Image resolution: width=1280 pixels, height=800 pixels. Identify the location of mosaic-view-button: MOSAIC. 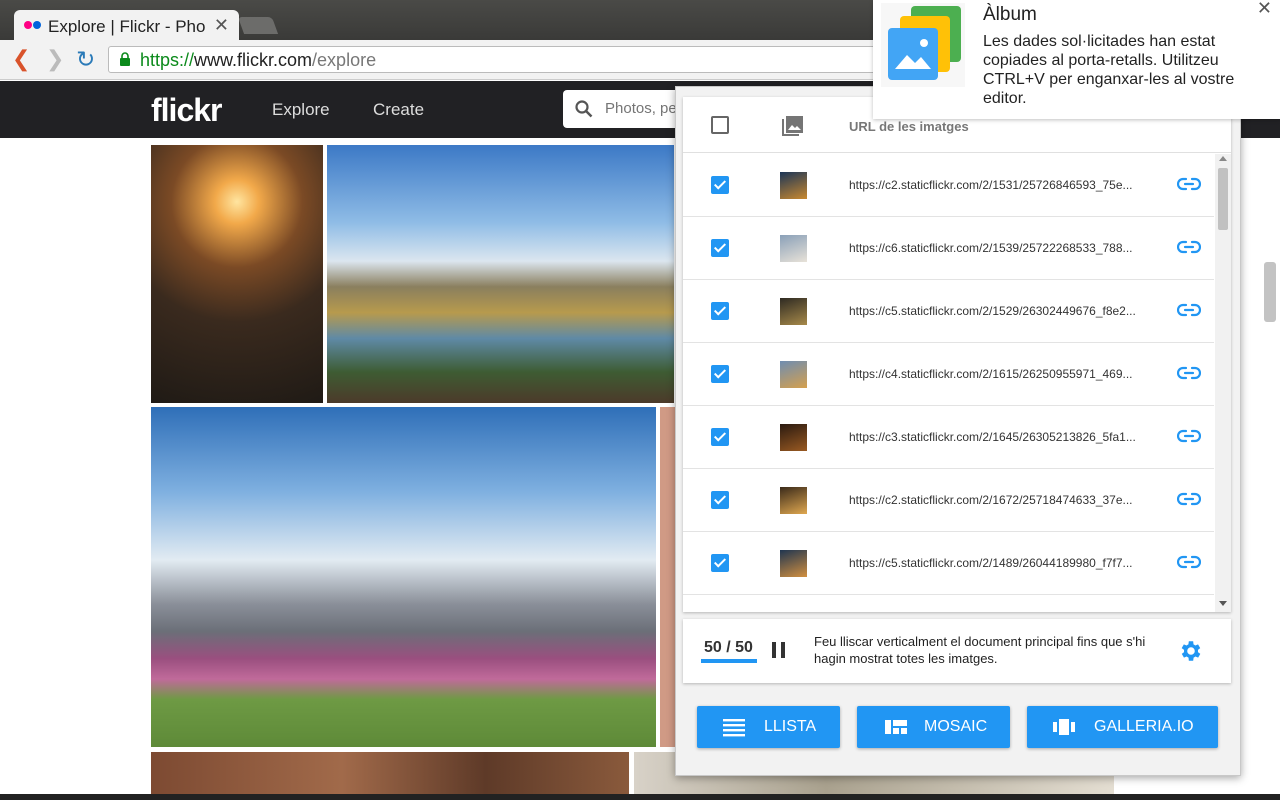
(933, 727).